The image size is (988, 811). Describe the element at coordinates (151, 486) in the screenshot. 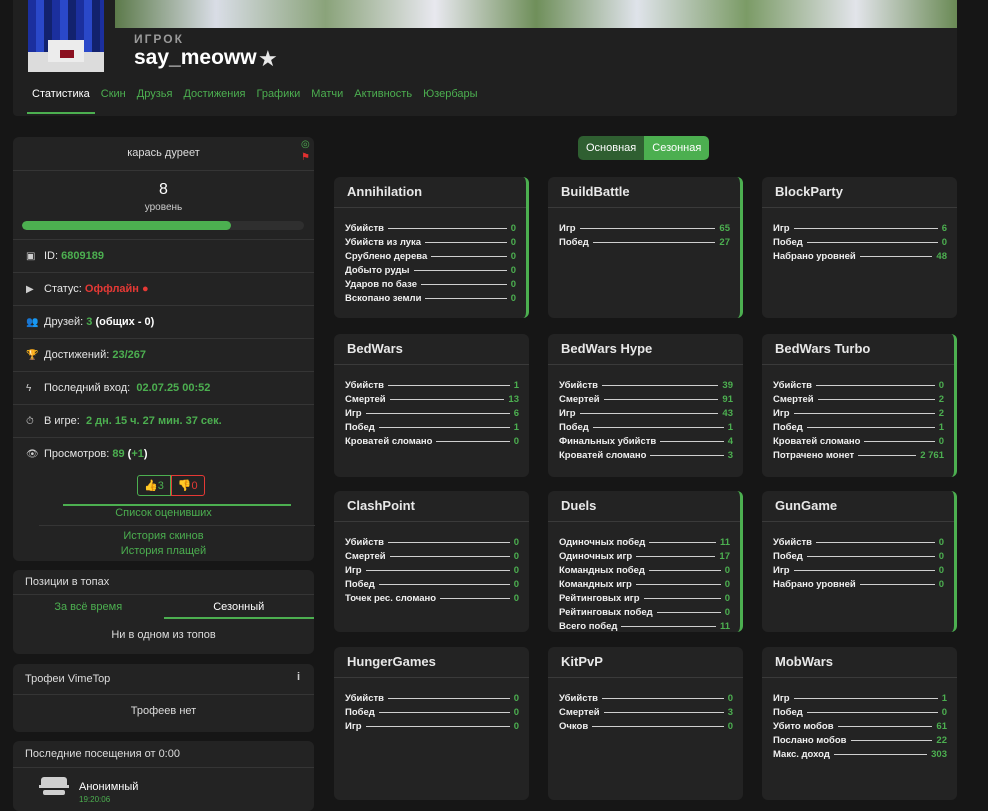

I see `thumbs-up-icon: 👍` at that location.